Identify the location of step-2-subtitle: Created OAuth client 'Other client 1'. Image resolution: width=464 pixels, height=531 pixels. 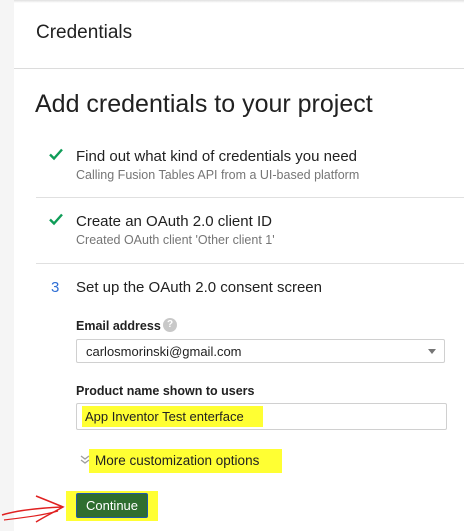
(175, 240).